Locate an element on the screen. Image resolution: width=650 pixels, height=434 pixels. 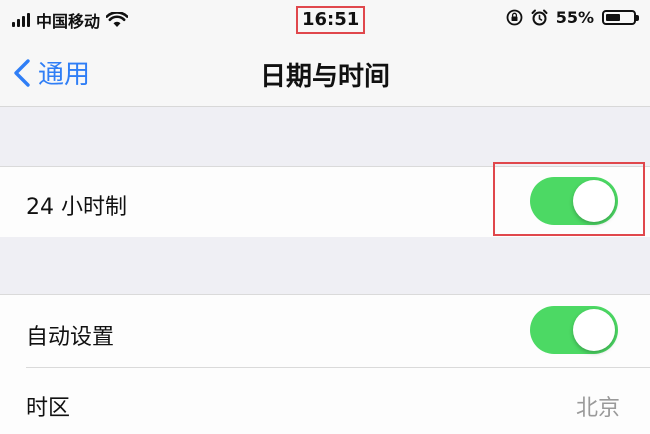
wifi-icon is located at coordinates (117, 19).